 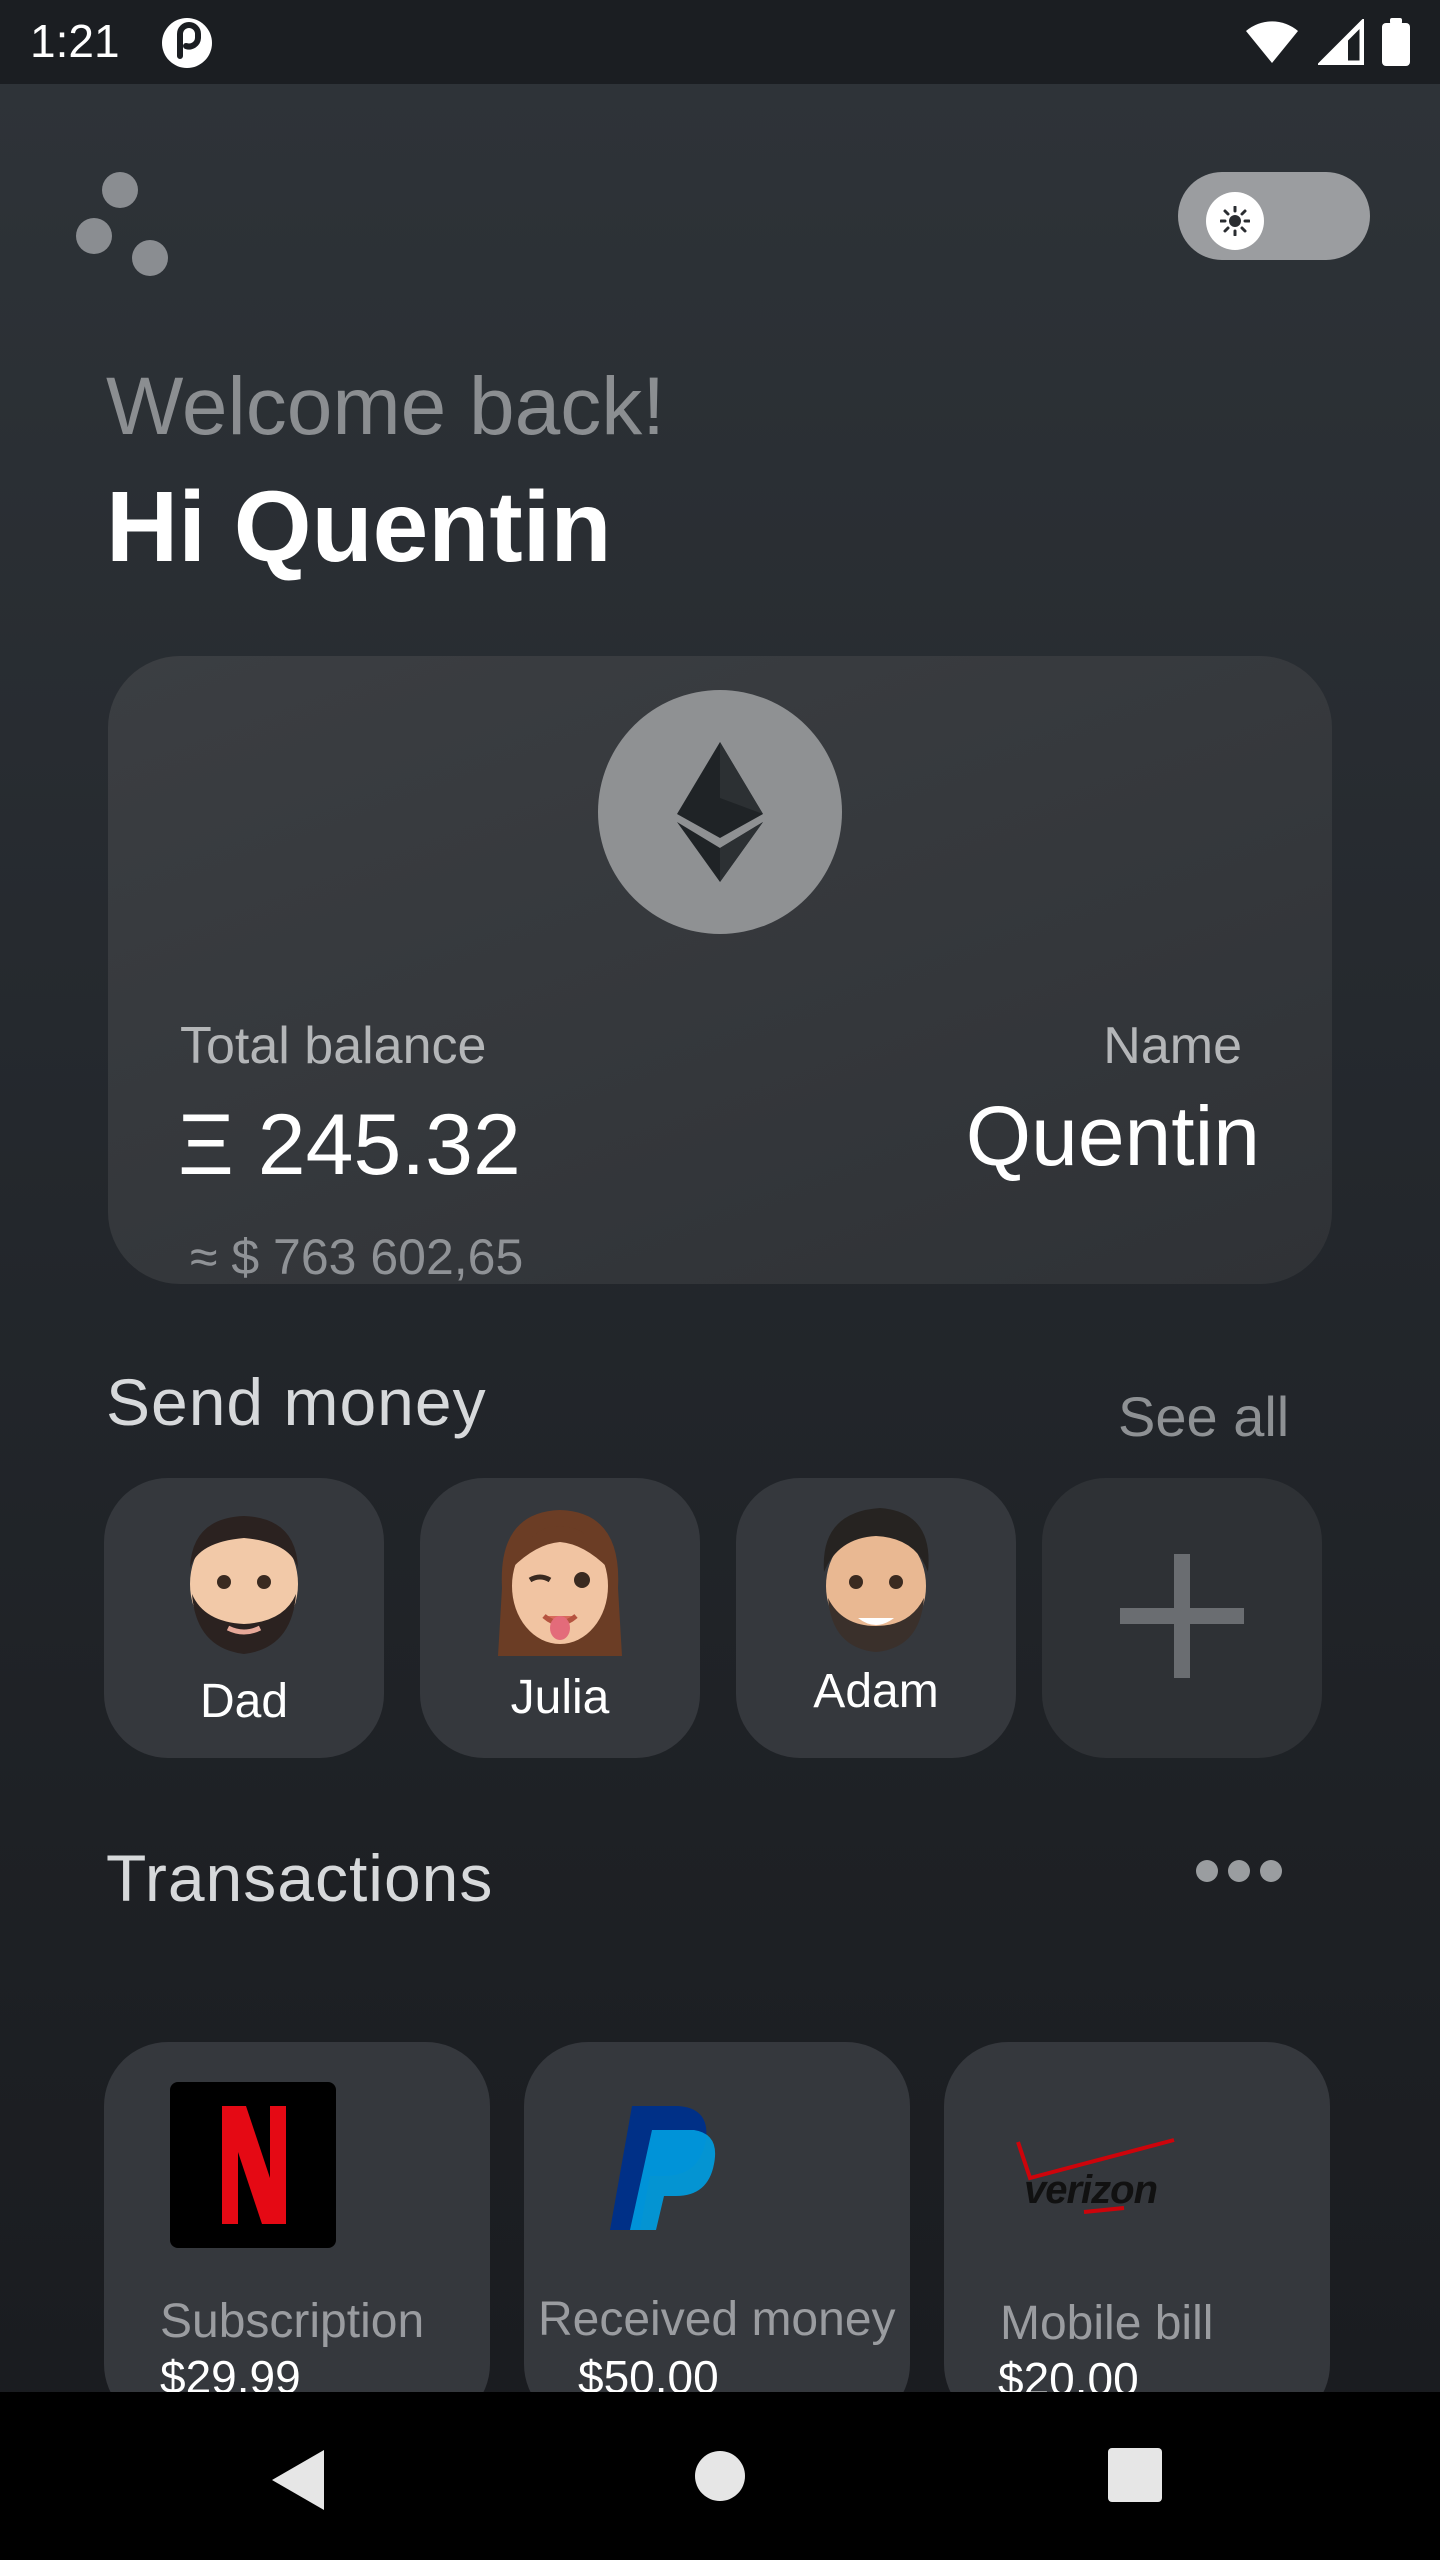 I want to click on status-icons, so click(x=1327, y=42).